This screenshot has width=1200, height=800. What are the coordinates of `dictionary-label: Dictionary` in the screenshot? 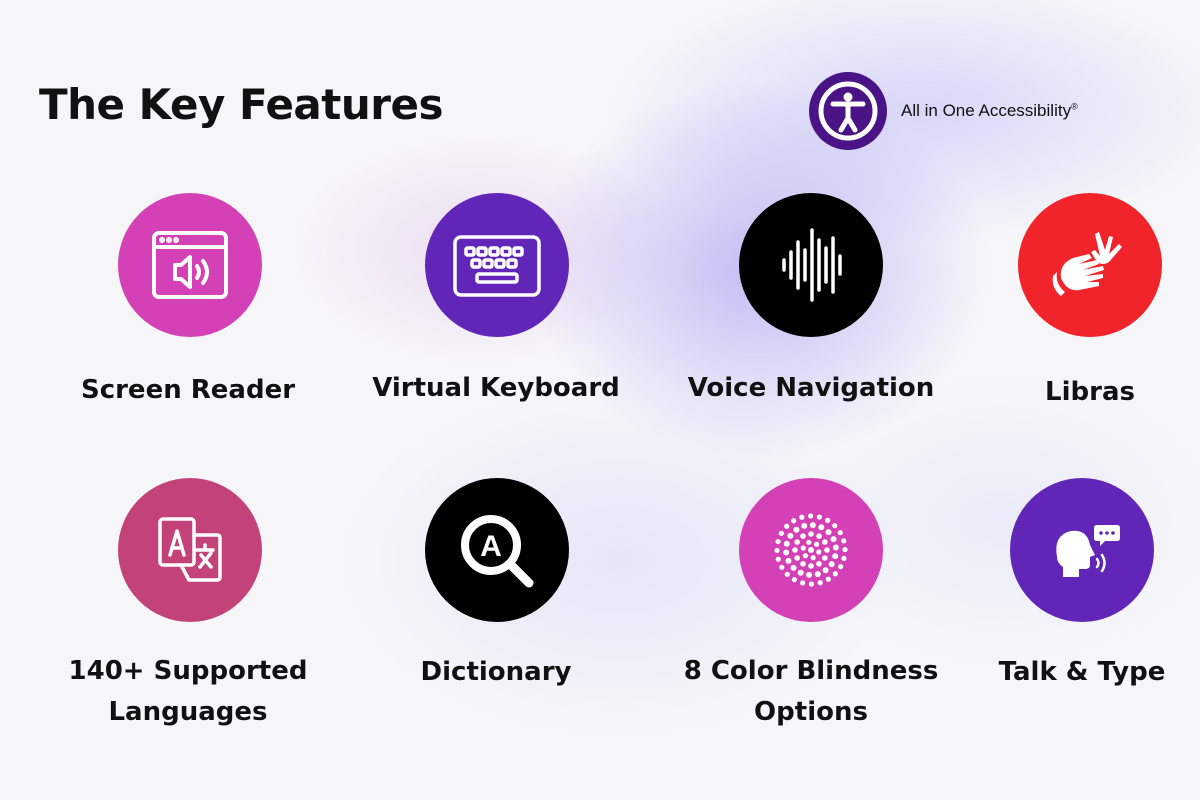 It's located at (496, 672).